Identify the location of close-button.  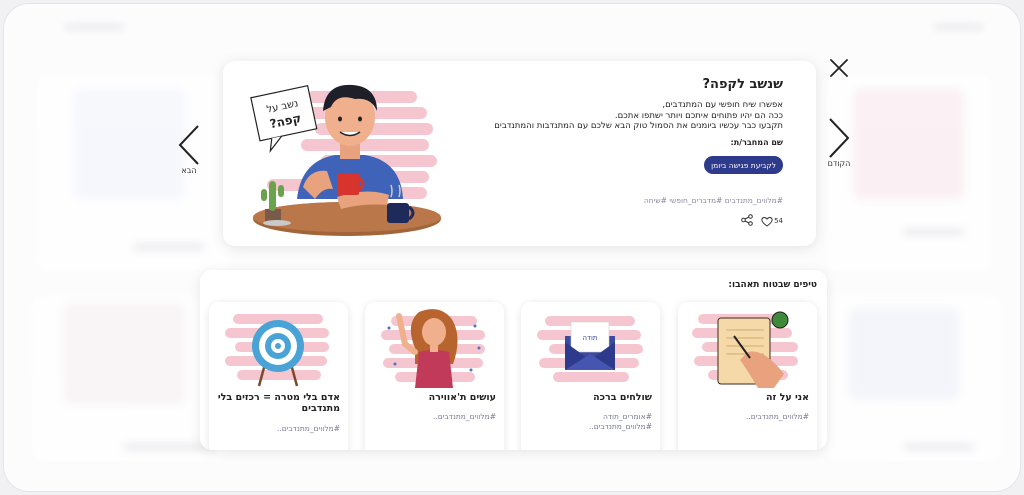
(839, 68).